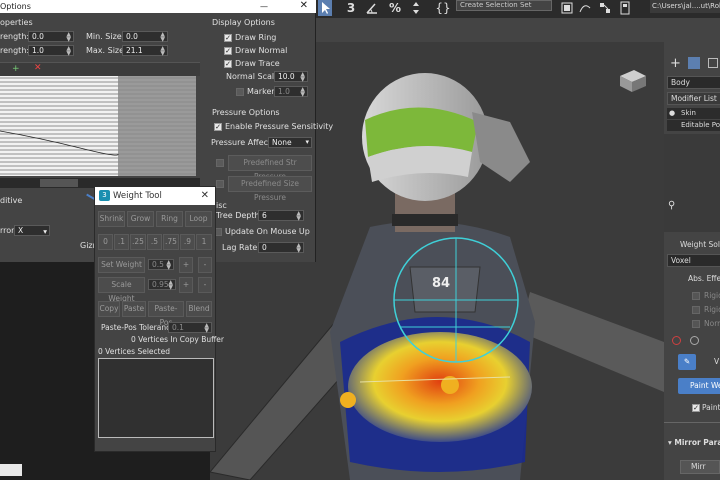 This screenshot has height=480, width=720. I want to click on v-button: V, so click(716, 361).